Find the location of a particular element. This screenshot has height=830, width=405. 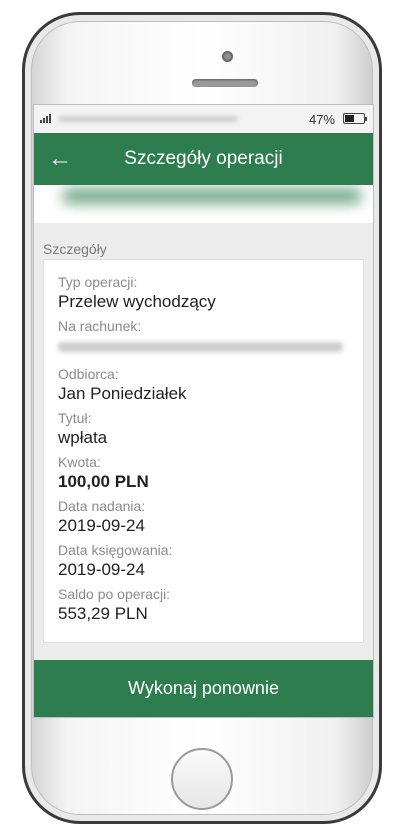

front-camera is located at coordinates (227, 56).